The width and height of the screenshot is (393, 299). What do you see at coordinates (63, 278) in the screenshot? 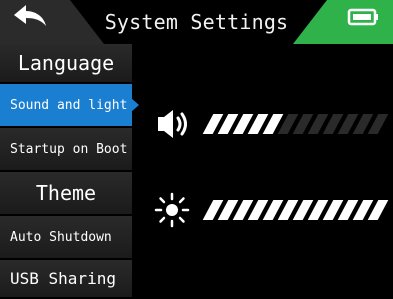
I see `menu-item-label: USB Sharing` at bounding box center [63, 278].